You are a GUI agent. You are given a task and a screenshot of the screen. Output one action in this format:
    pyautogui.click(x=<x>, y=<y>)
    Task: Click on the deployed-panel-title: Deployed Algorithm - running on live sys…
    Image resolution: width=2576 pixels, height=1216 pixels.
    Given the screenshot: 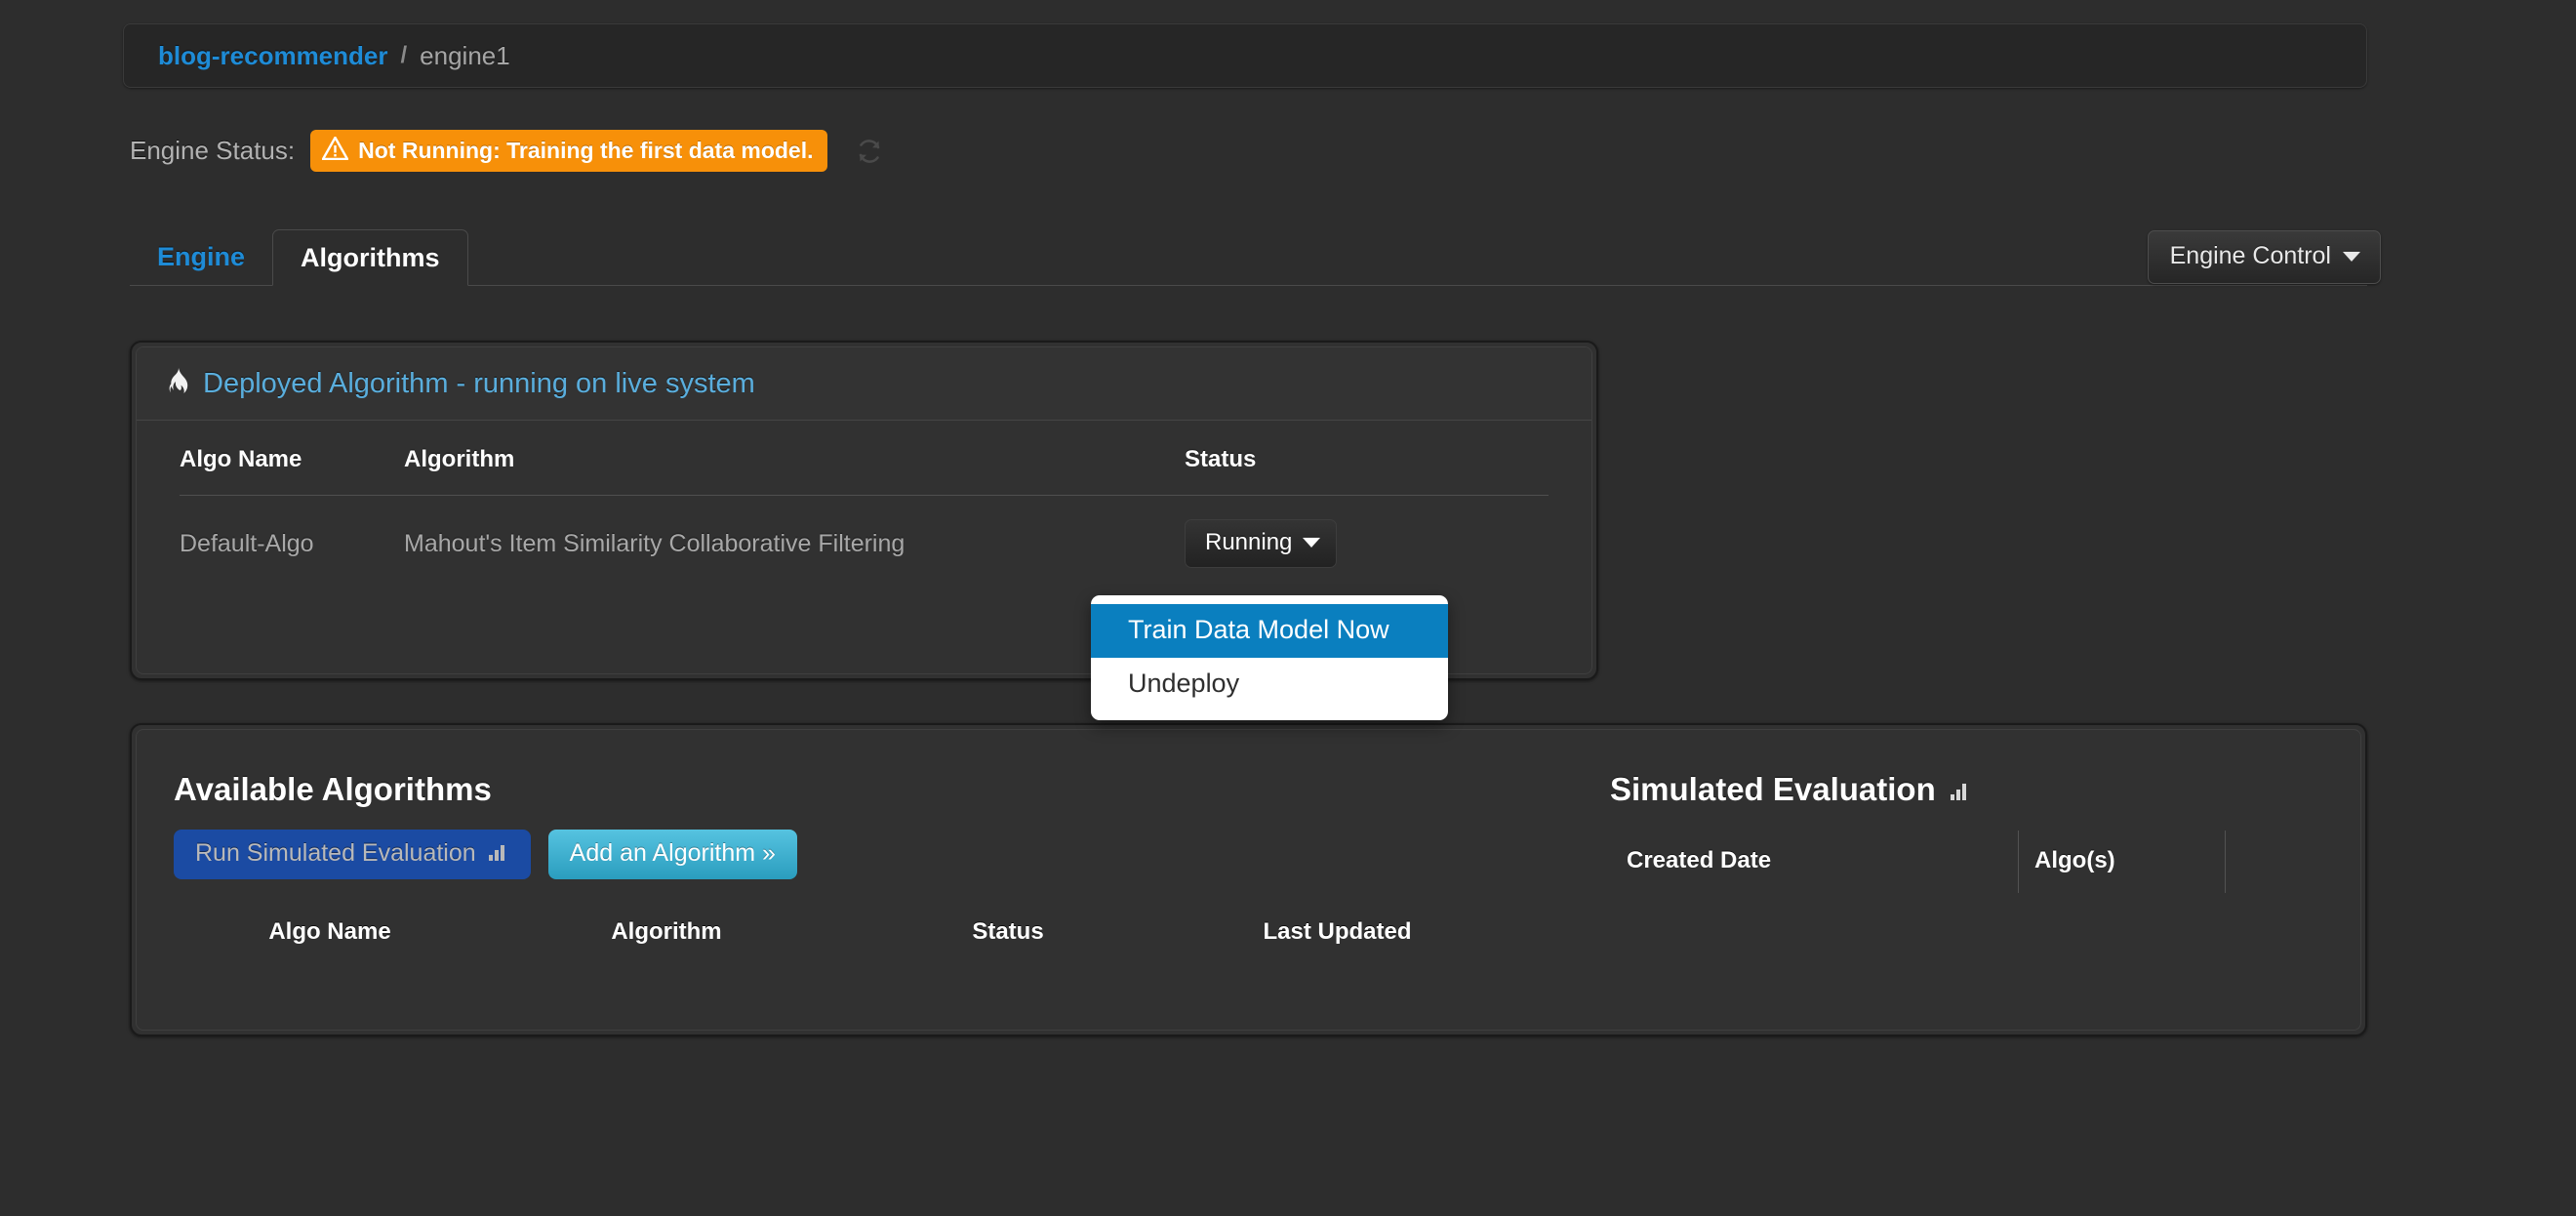 What is the action you would take?
    pyautogui.click(x=479, y=384)
    